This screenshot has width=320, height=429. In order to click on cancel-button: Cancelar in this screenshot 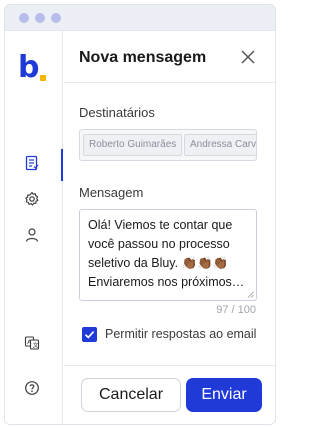, I will do `click(131, 395)`.